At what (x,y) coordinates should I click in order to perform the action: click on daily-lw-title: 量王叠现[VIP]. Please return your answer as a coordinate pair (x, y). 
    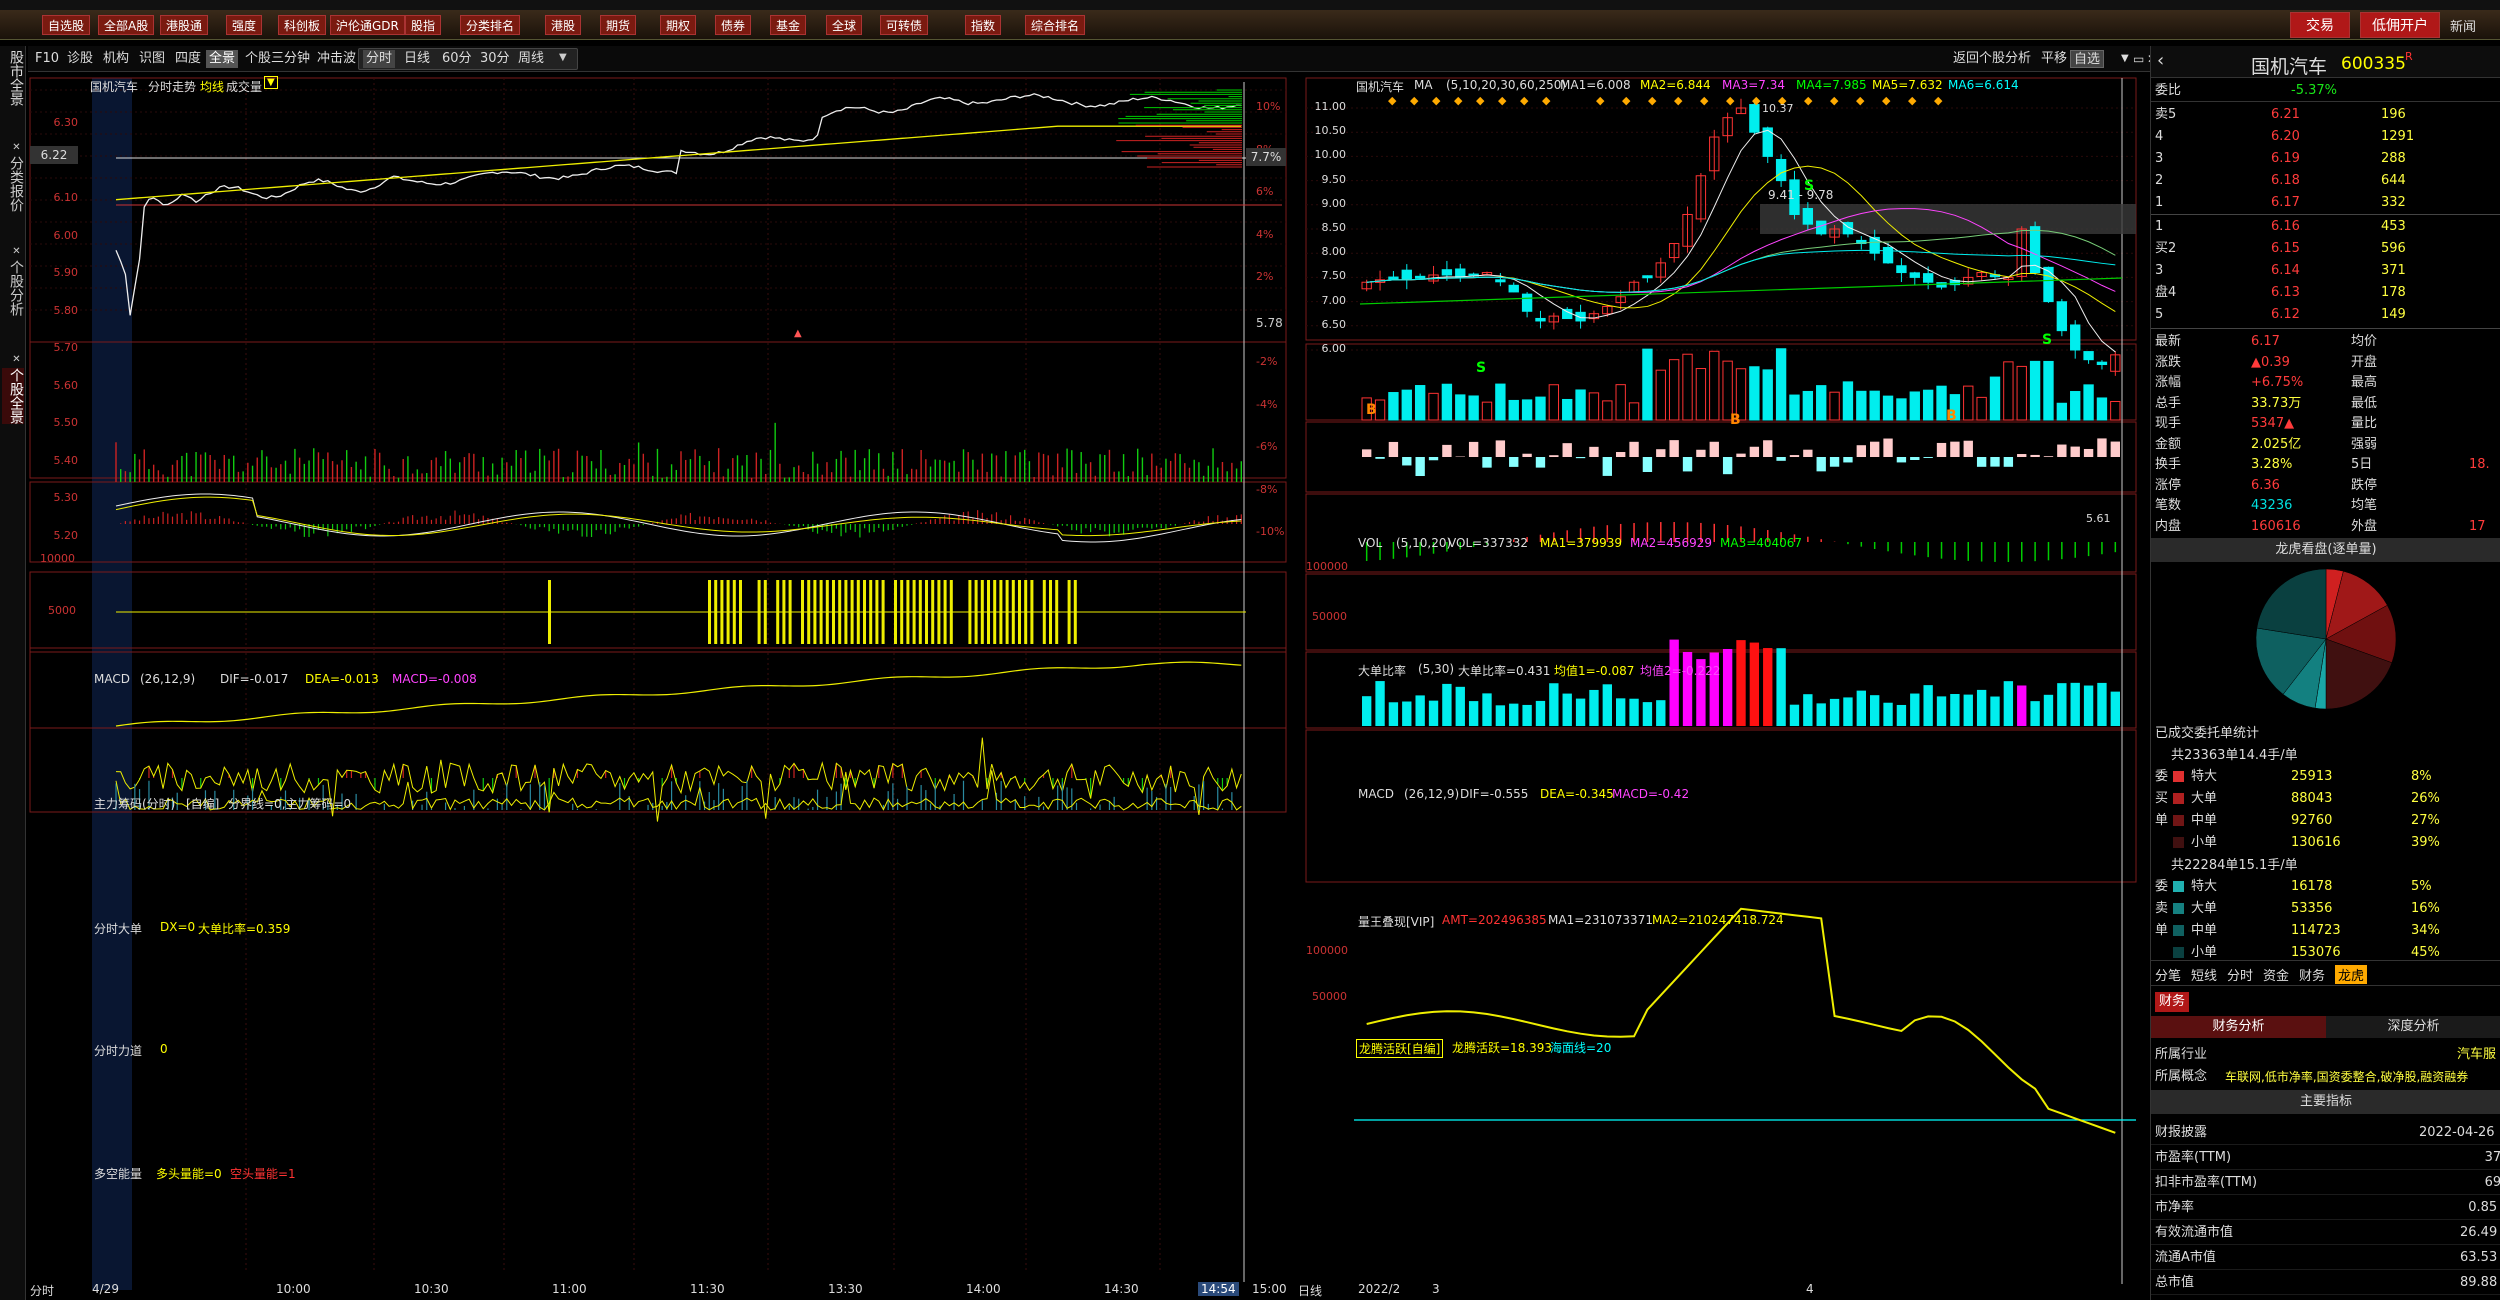
    Looking at the image, I should click on (1396, 921).